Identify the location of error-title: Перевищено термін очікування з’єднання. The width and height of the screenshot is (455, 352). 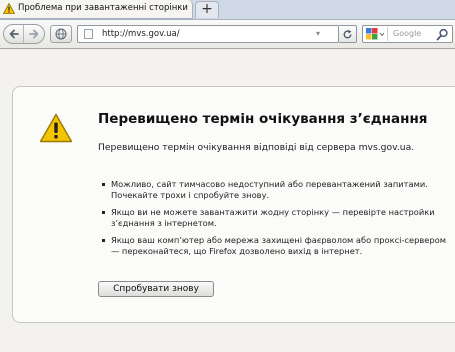
(263, 119).